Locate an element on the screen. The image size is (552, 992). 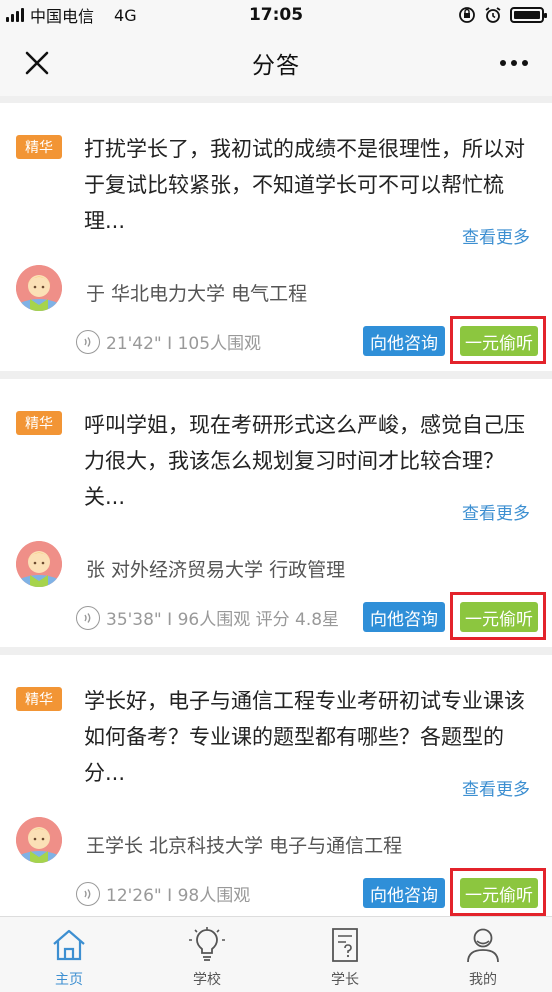
question-doc-icon is located at coordinates (345, 945).